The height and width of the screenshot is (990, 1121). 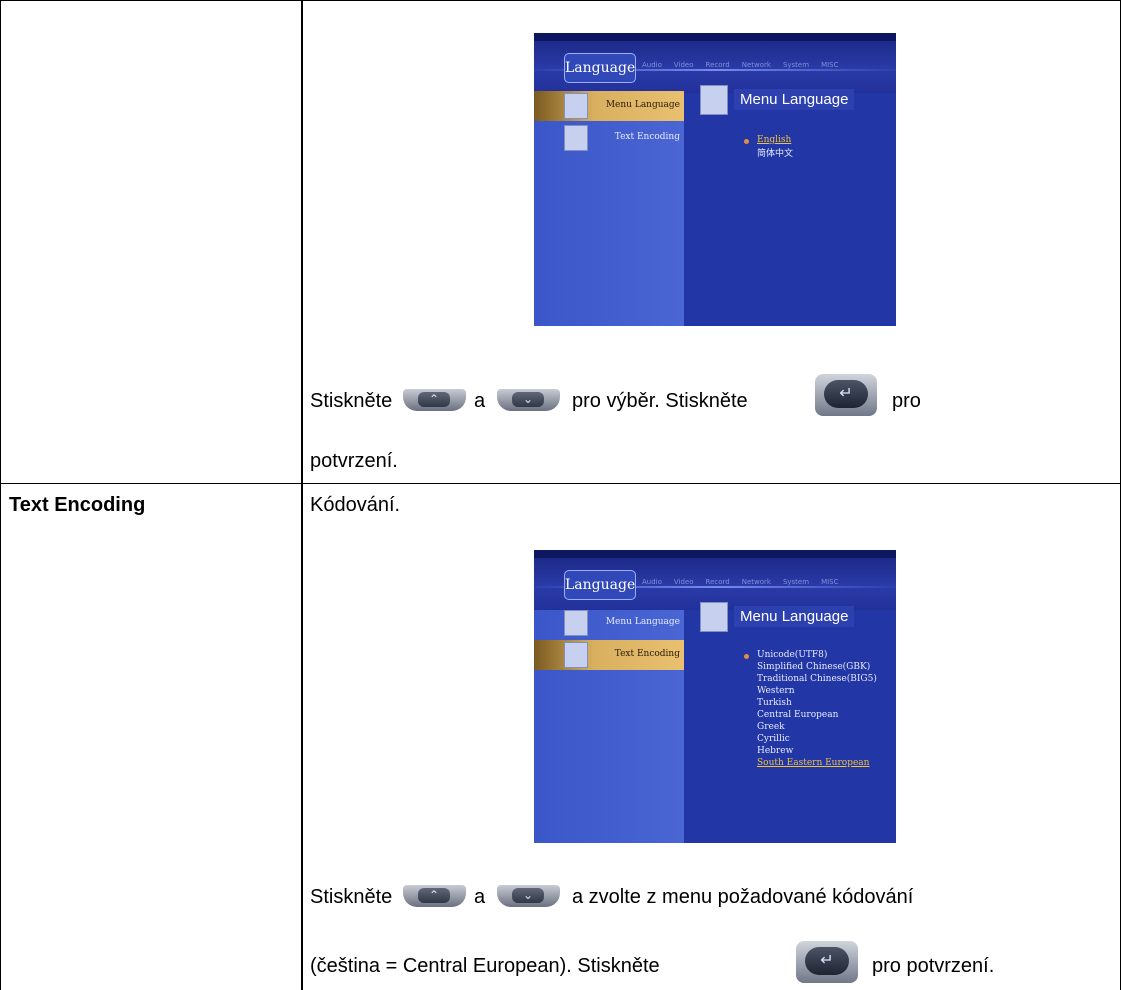 What do you see at coordinates (906, 401) in the screenshot?
I see `instruction-1-pro: pro` at bounding box center [906, 401].